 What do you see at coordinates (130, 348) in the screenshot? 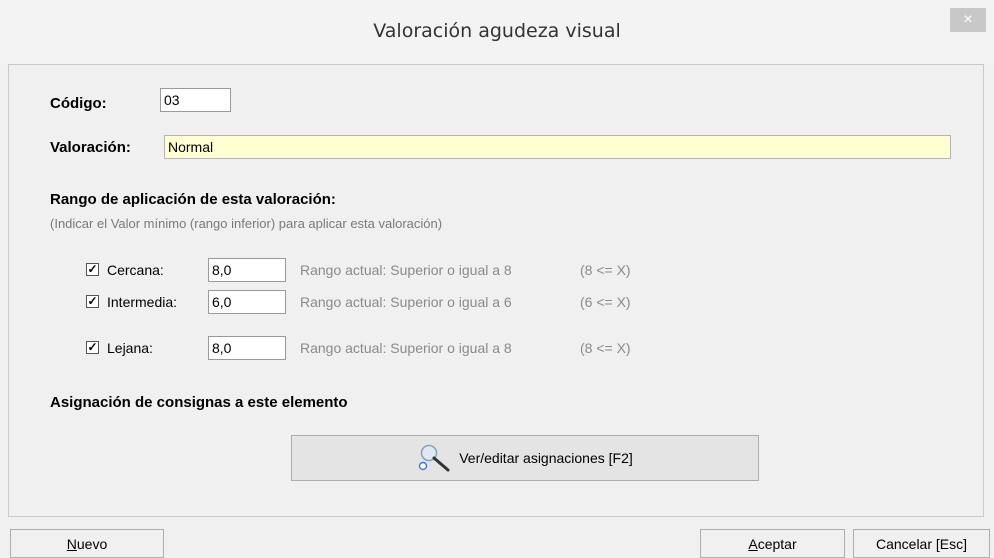
I see `lejana-label: Lejana:` at bounding box center [130, 348].